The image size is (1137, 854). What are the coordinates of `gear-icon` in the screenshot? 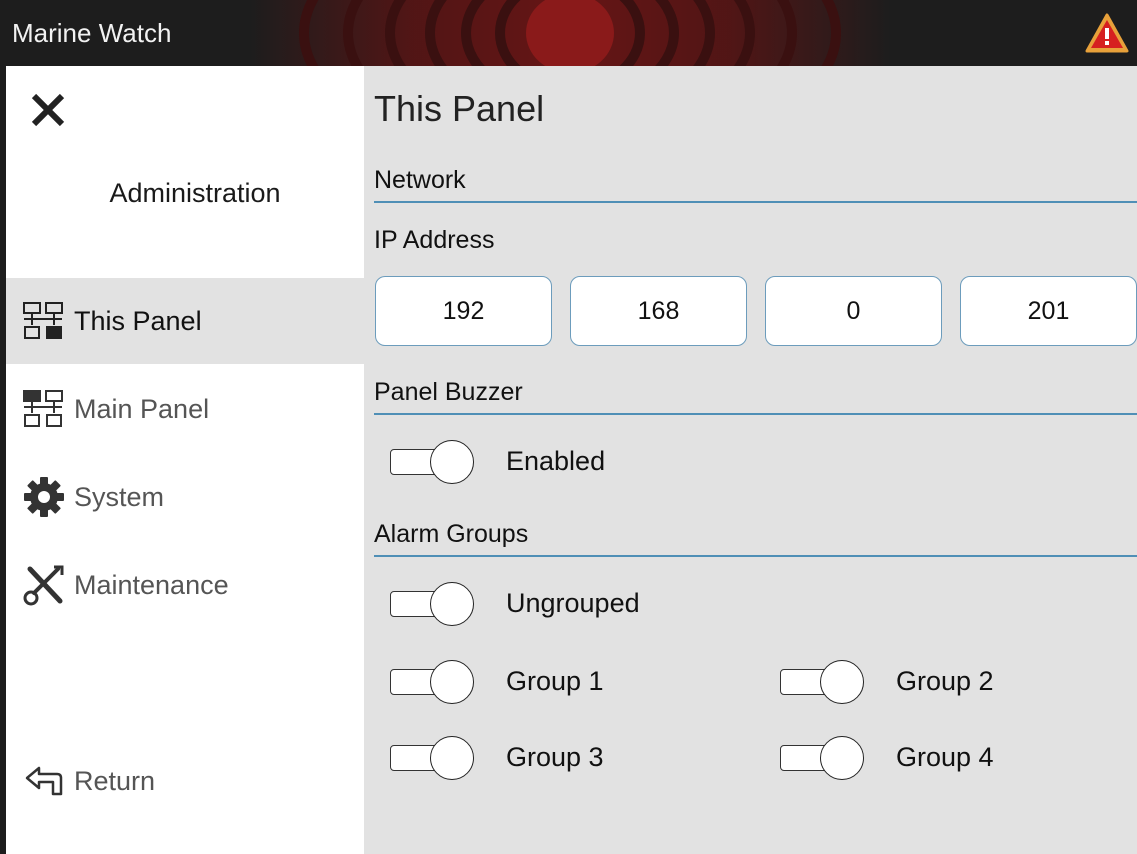 It's located at (44, 497).